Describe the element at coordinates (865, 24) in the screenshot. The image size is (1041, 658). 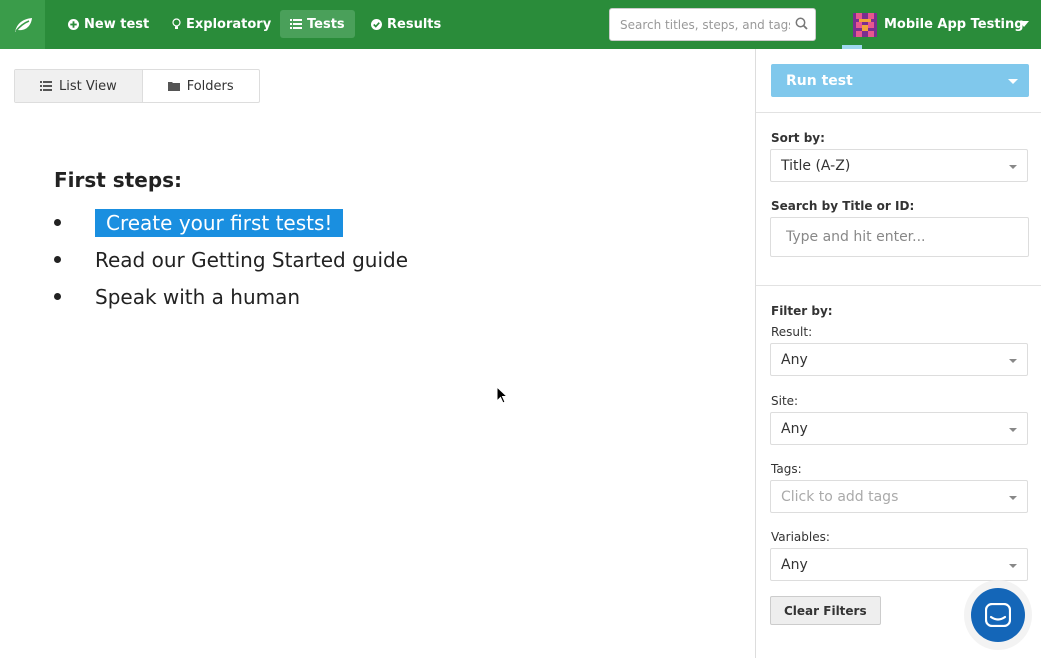
I see `project-avatar` at that location.